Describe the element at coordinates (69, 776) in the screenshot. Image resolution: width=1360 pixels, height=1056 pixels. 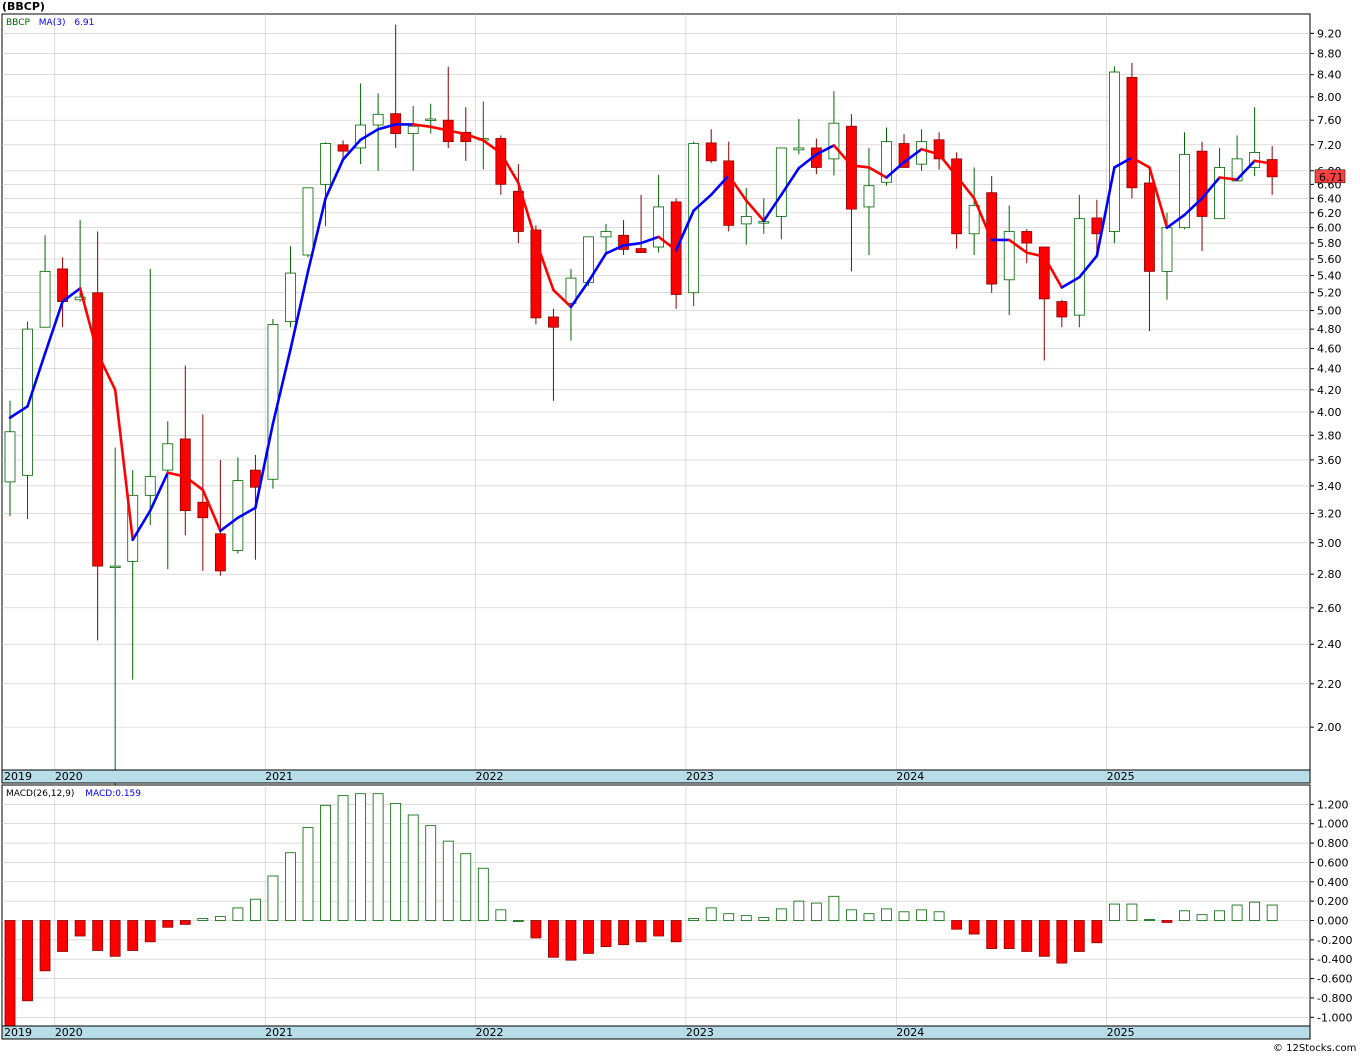
I see `price-year-label: 2020` at that location.